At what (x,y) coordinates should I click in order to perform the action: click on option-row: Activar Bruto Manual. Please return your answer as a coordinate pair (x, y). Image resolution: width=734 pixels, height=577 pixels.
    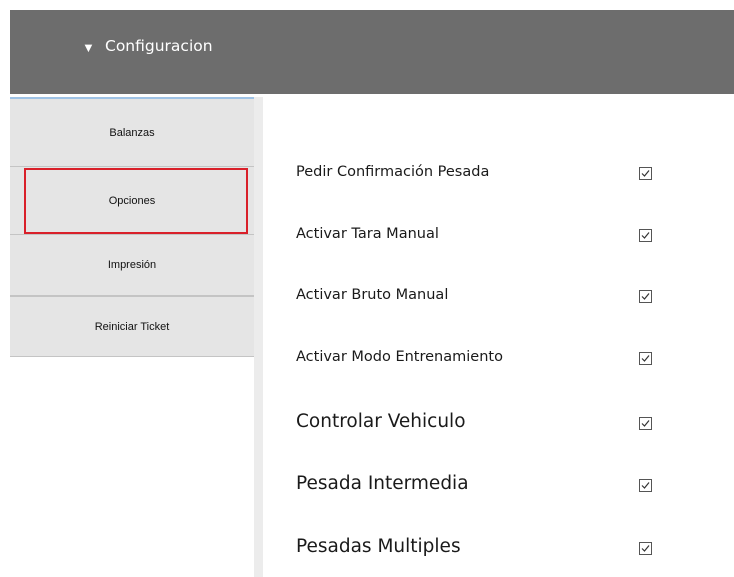
    Looking at the image, I should click on (486, 301).